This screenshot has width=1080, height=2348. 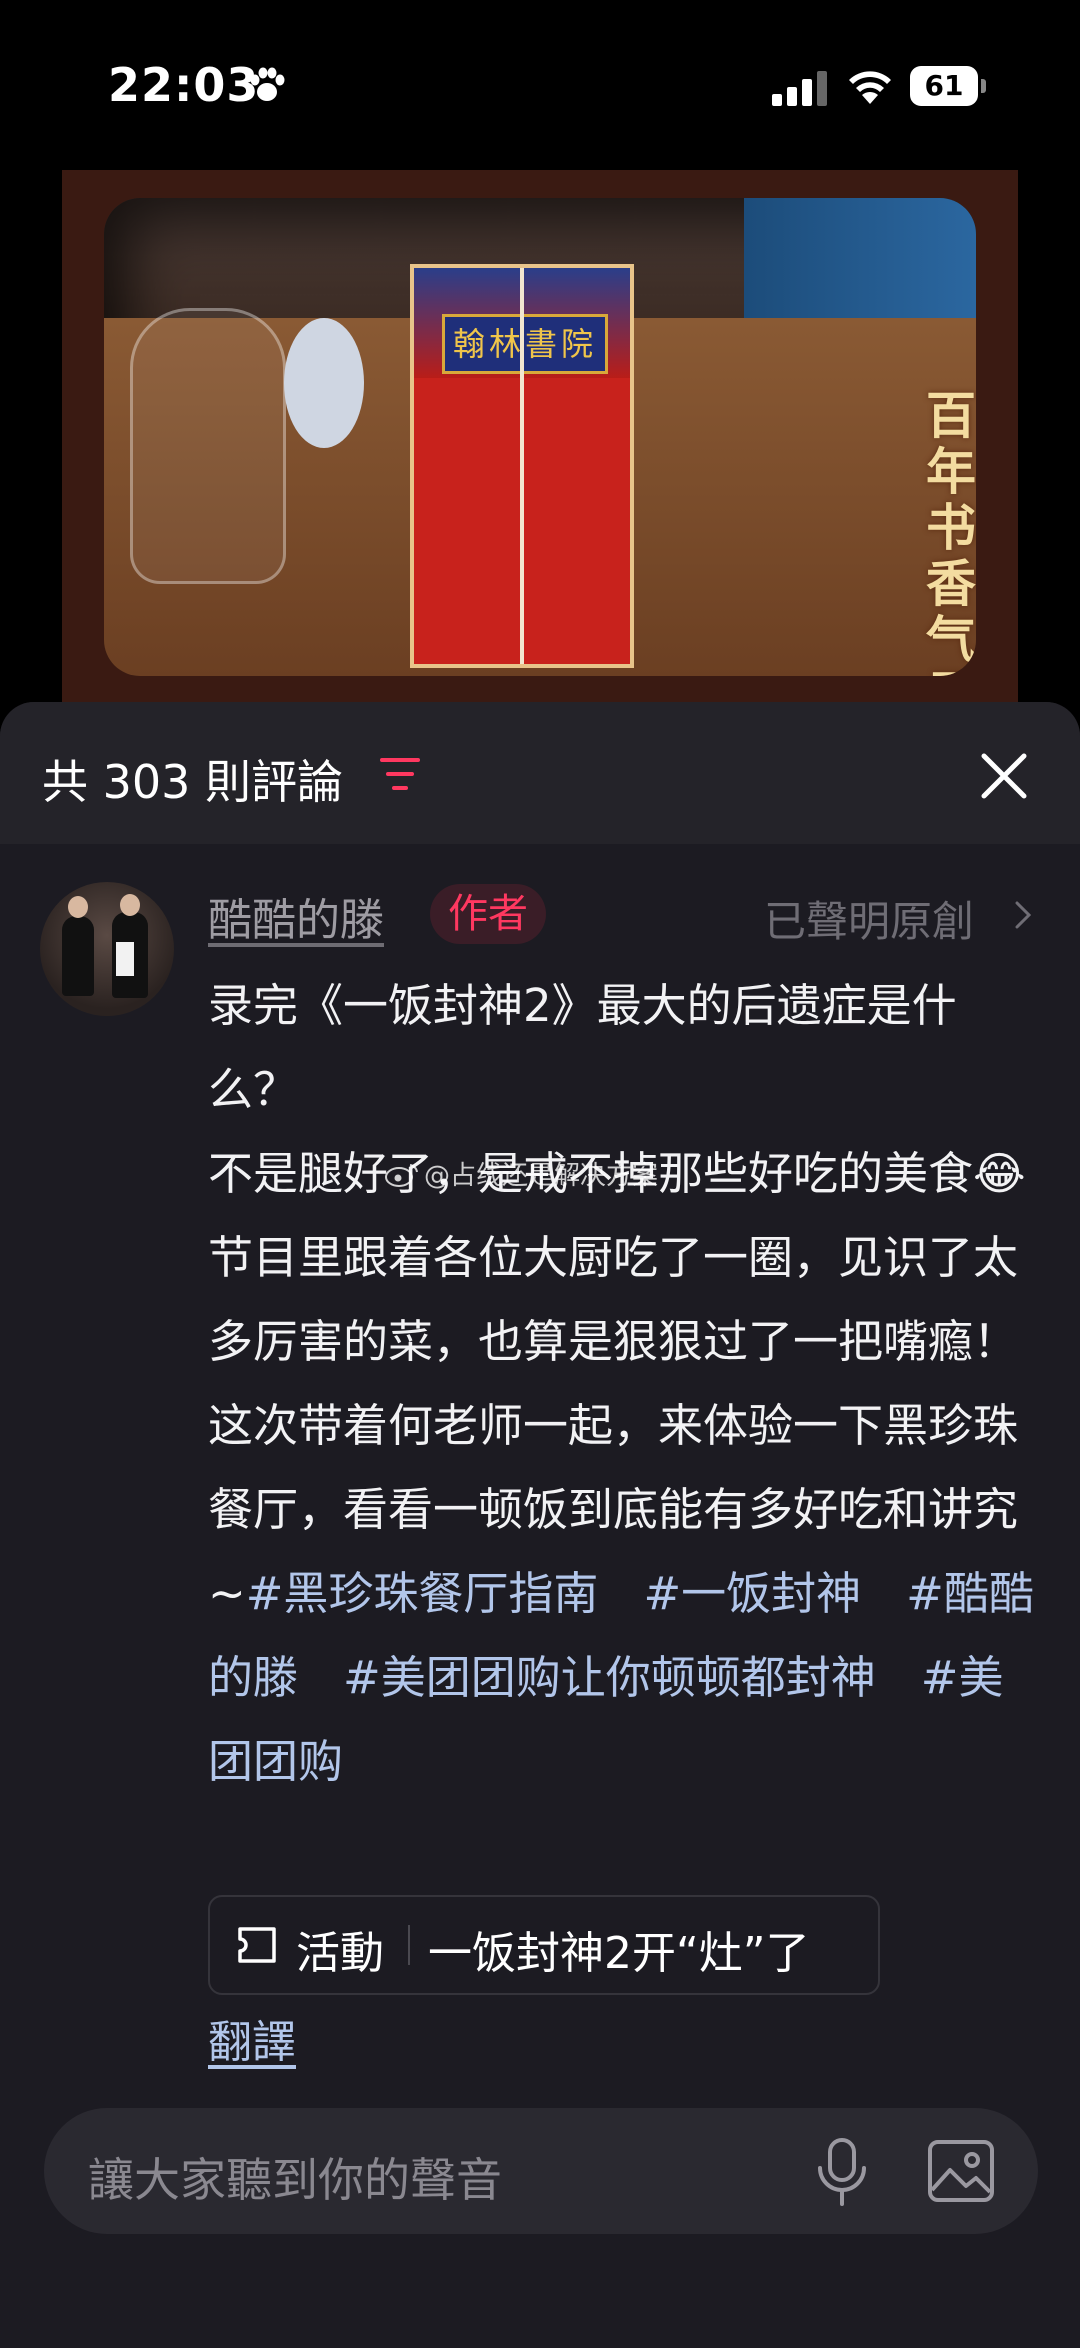 I want to click on menu-book-image: 翰林書院, so click(x=522, y=466).